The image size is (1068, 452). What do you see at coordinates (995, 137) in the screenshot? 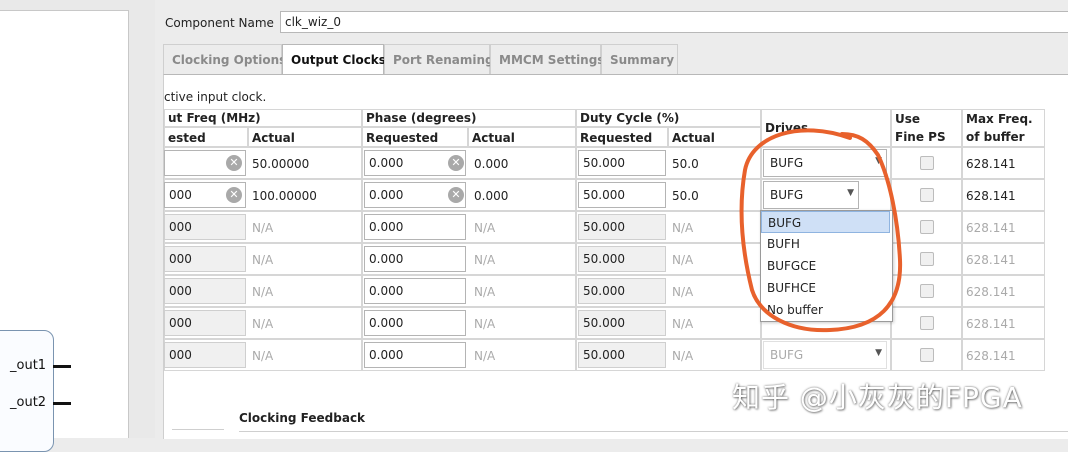
I see `header-of-buffer: of buffer` at bounding box center [995, 137].